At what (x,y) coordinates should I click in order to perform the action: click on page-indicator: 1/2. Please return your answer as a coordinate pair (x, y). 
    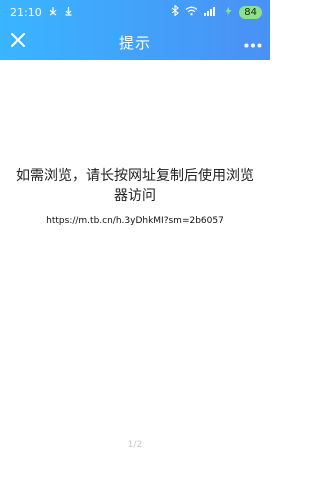
    Looking at the image, I should click on (135, 445).